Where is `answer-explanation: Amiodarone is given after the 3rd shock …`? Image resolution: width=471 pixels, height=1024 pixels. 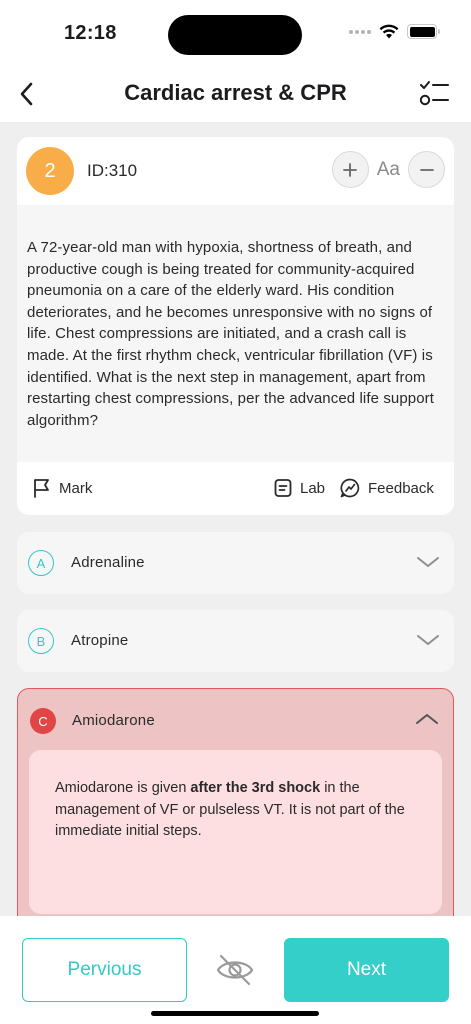 answer-explanation: Amiodarone is given after the 3rd shock … is located at coordinates (235, 832).